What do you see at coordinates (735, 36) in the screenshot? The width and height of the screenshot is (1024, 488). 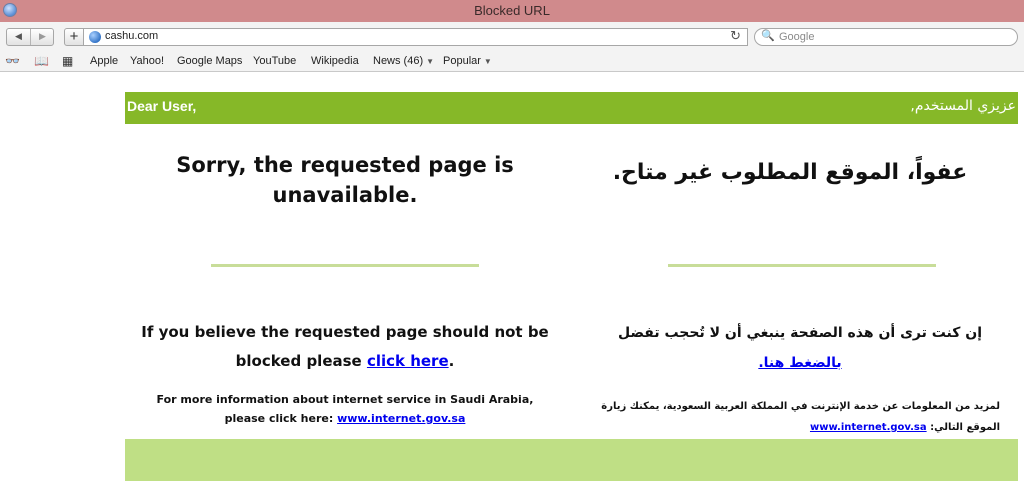 I see `reload-icon: ↻` at bounding box center [735, 36].